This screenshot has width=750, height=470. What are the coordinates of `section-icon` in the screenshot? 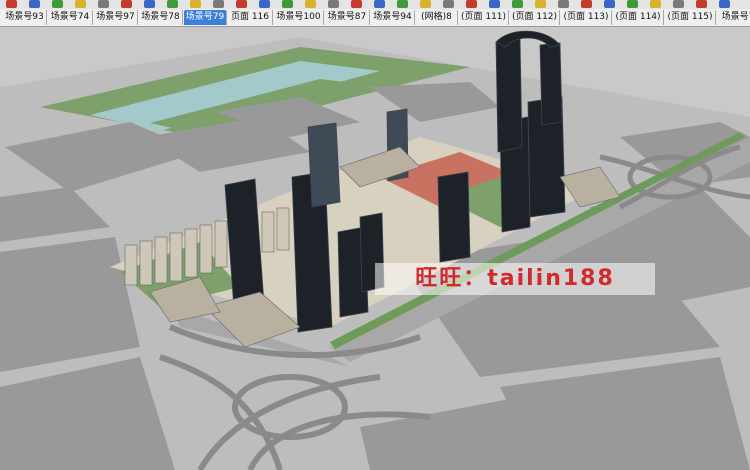 It's located at (540, 4).